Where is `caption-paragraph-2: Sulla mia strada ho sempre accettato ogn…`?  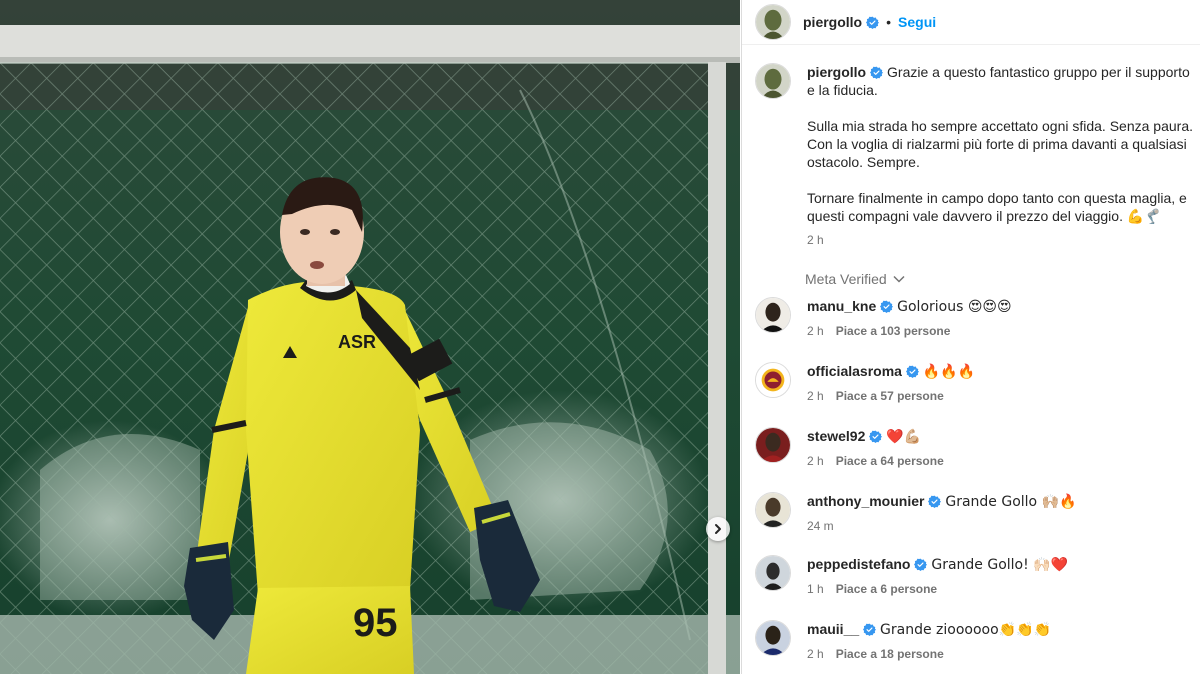 caption-paragraph-2: Sulla mia strada ho sempre accettato ogn… is located at coordinates (1000, 144).